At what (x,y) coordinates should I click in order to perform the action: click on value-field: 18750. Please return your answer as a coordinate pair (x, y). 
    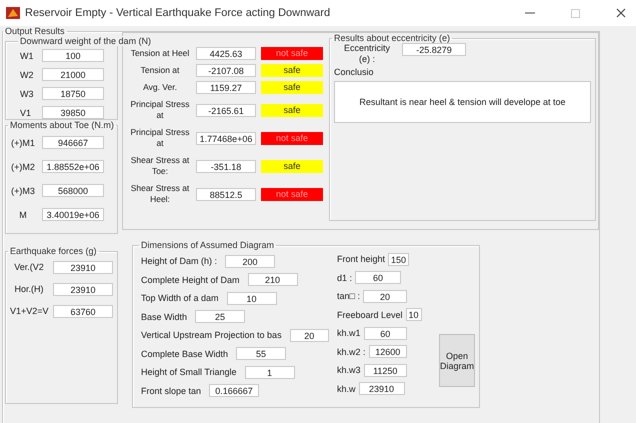
    Looking at the image, I should click on (73, 93).